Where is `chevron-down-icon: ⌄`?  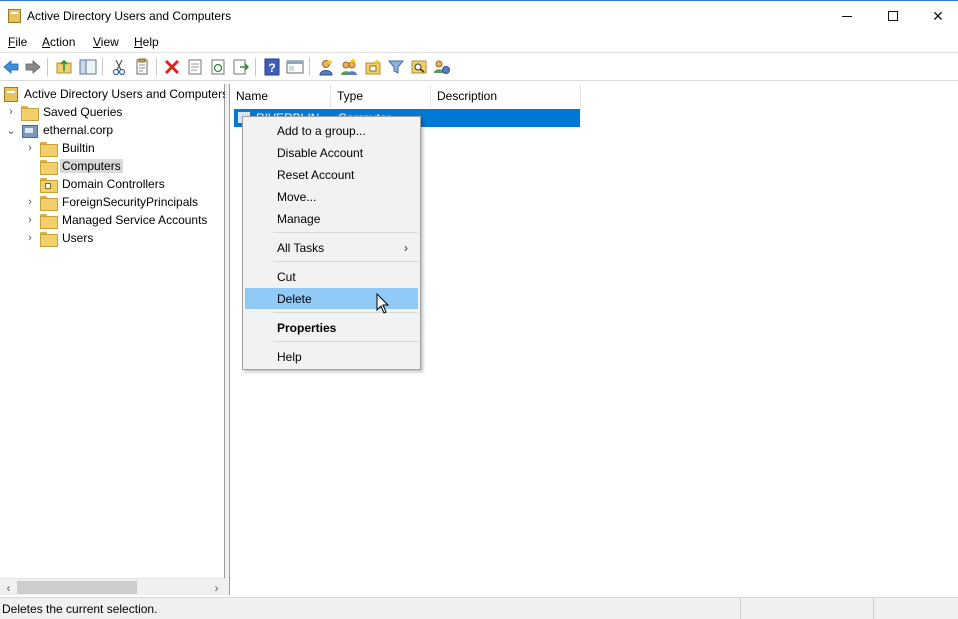 chevron-down-icon: ⌄ is located at coordinates (11, 130).